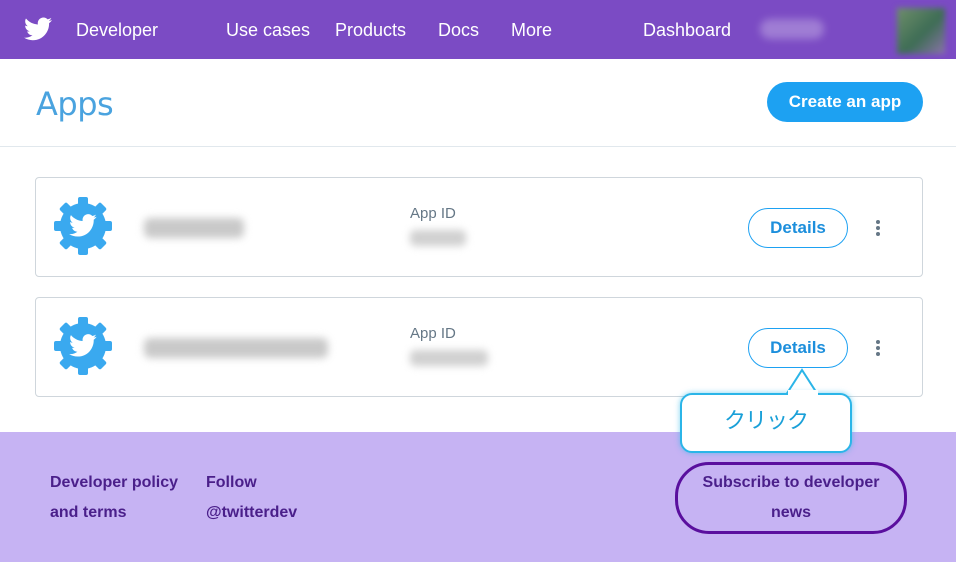 The width and height of the screenshot is (956, 562). What do you see at coordinates (791, 482) in the screenshot?
I see `subscribe-line1: Subscribe to developer` at bounding box center [791, 482].